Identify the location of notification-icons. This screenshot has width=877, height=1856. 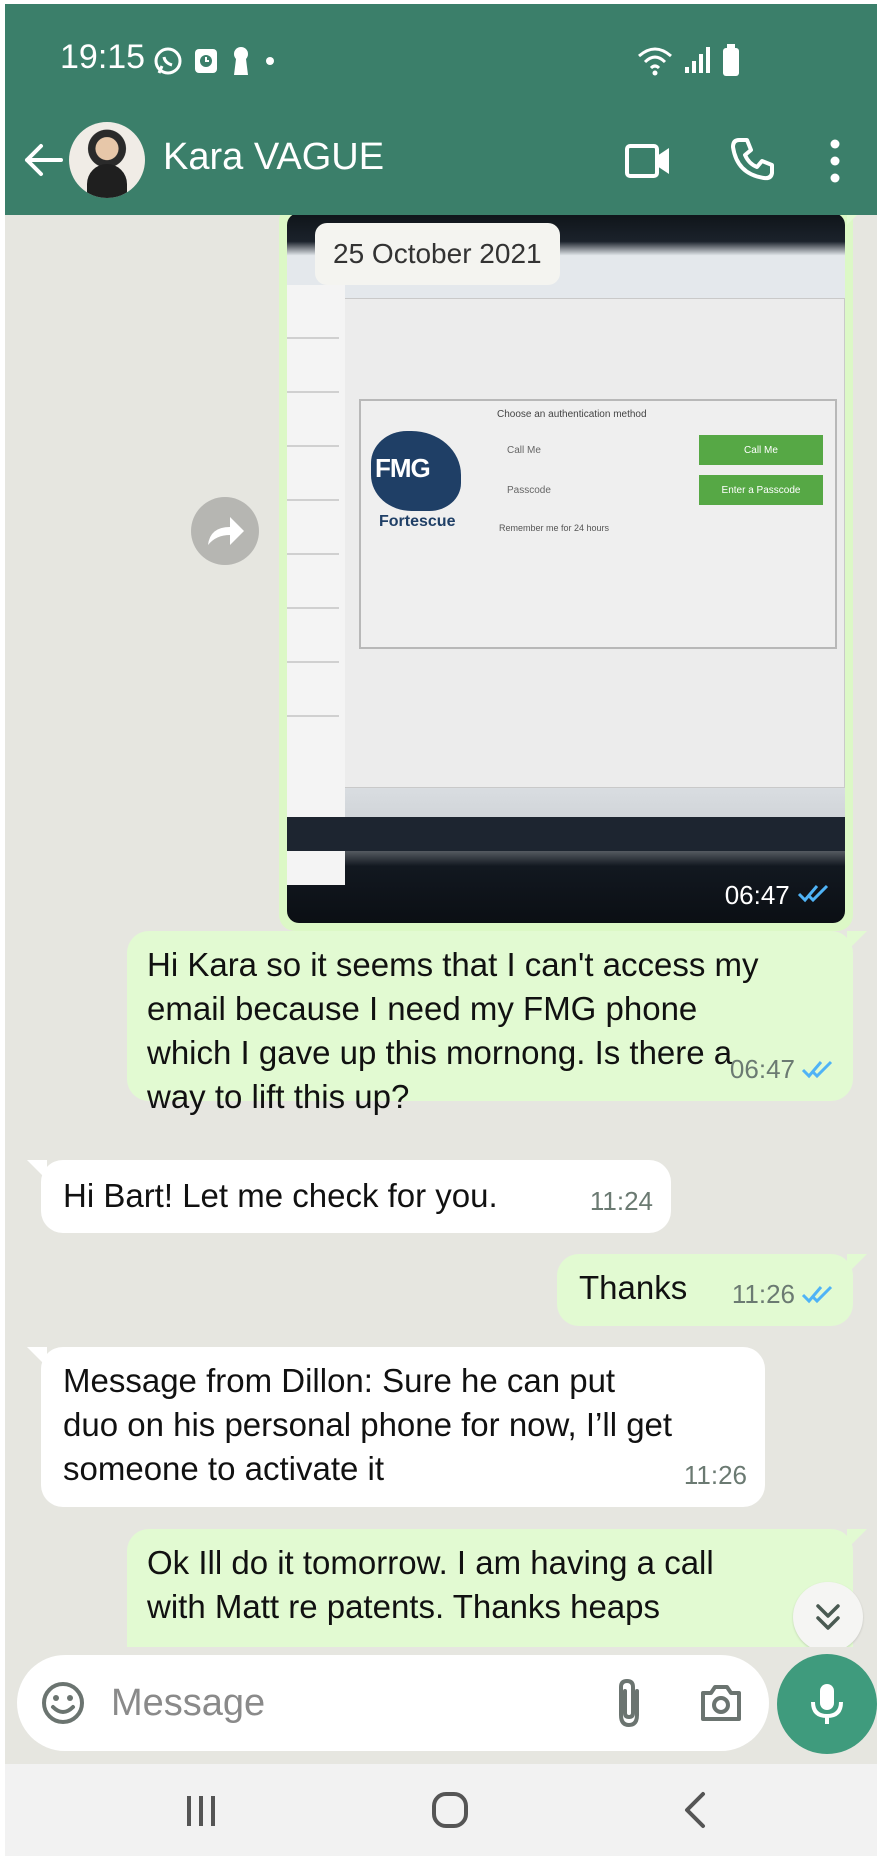
(215, 61).